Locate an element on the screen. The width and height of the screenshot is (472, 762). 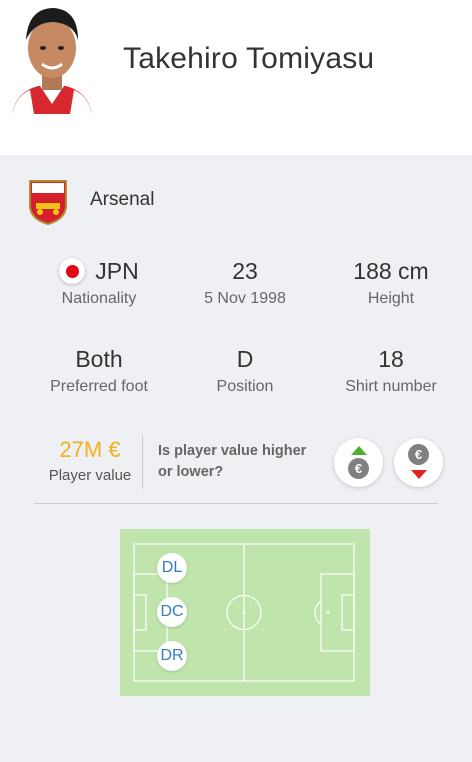
vote-lower-button: € is located at coordinates (418, 462).